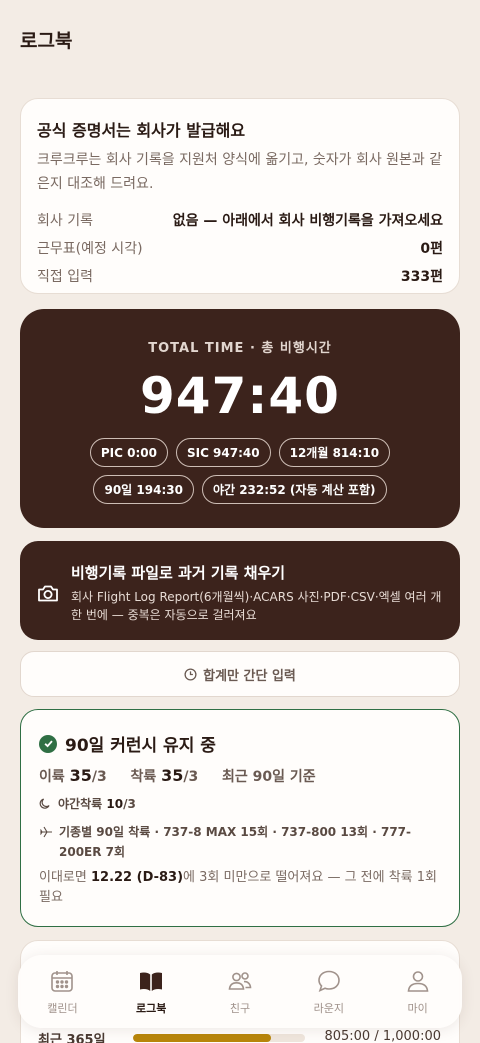 This screenshot has width=480, height=1043. What do you see at coordinates (240, 396) in the screenshot?
I see `total-time-value: 947:40` at bounding box center [240, 396].